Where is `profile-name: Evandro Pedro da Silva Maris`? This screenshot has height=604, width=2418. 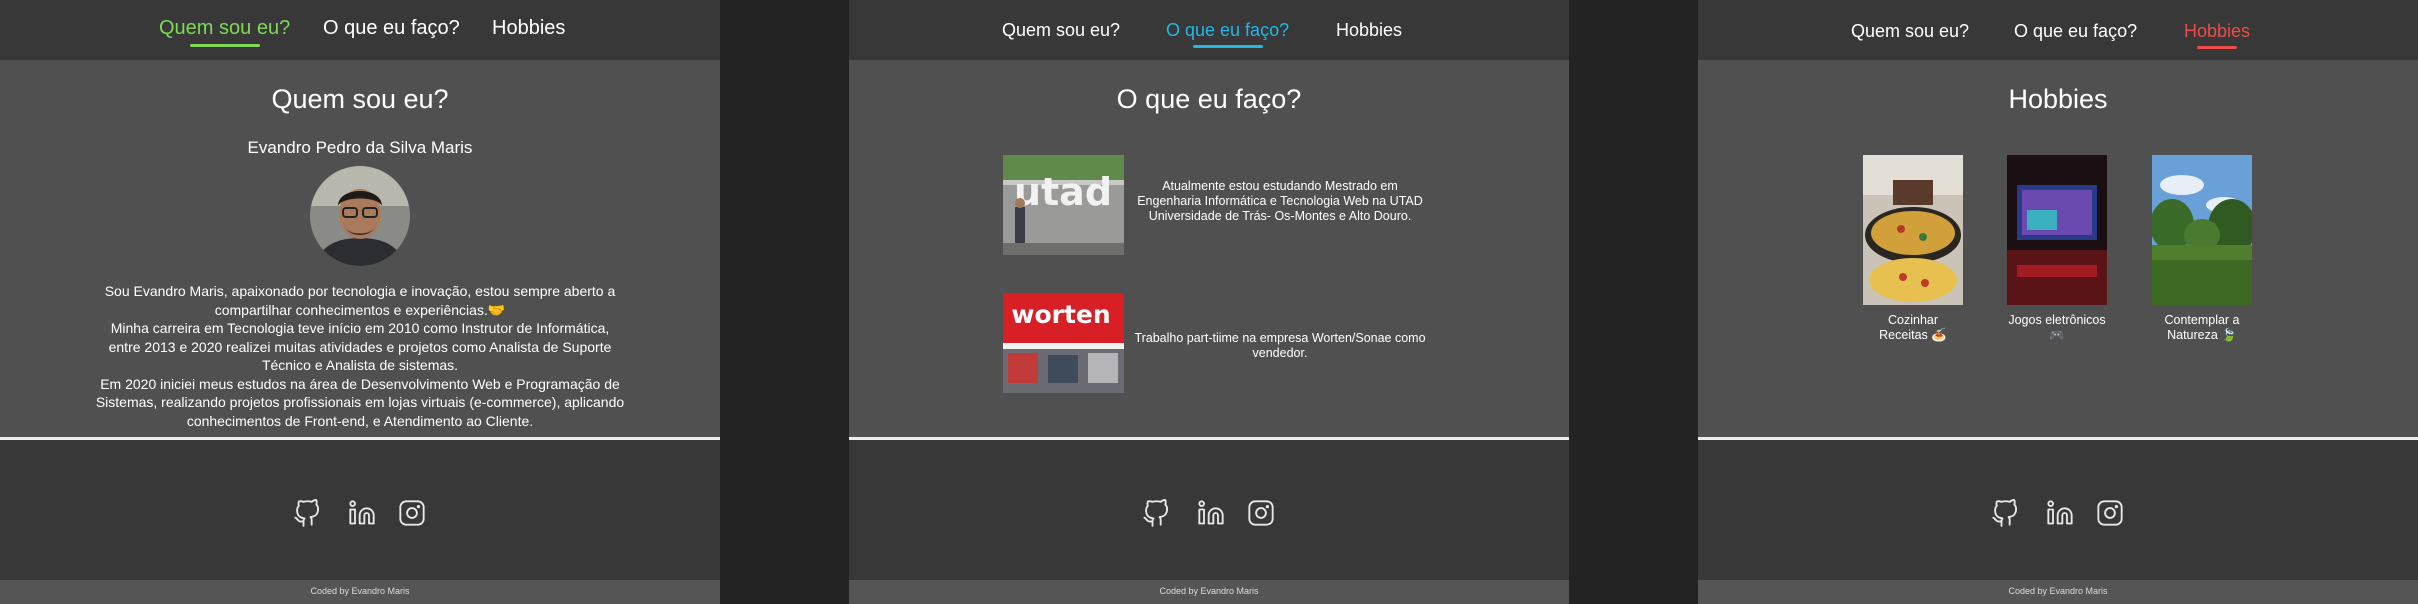
profile-name: Evandro Pedro da Silva Maris is located at coordinates (360, 147).